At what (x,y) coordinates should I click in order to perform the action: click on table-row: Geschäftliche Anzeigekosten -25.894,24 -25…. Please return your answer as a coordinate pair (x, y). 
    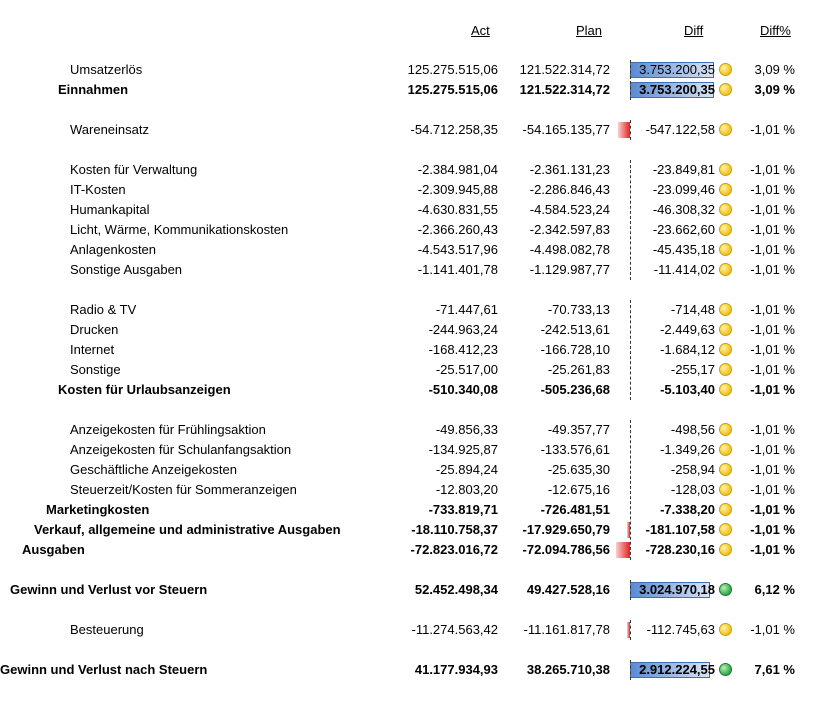
    Looking at the image, I should click on (412, 470).